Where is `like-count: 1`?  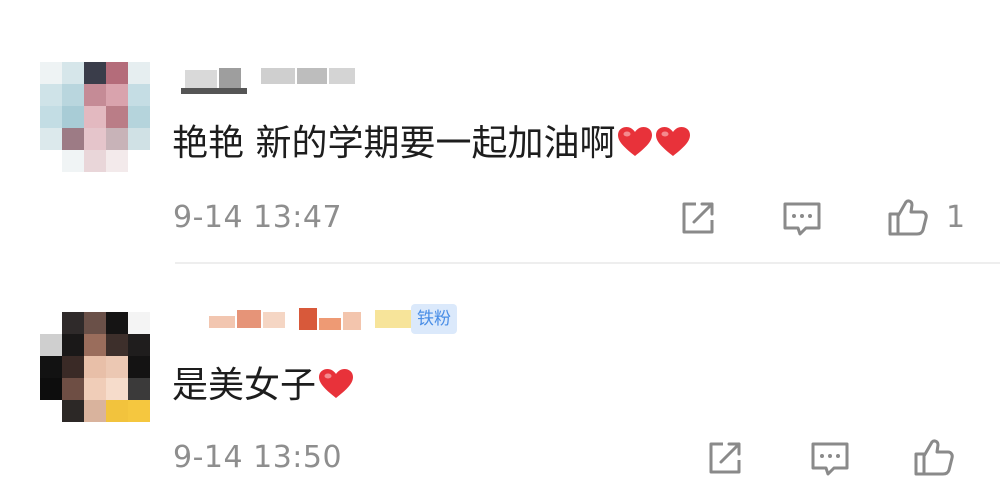
like-count: 1 is located at coordinates (956, 217).